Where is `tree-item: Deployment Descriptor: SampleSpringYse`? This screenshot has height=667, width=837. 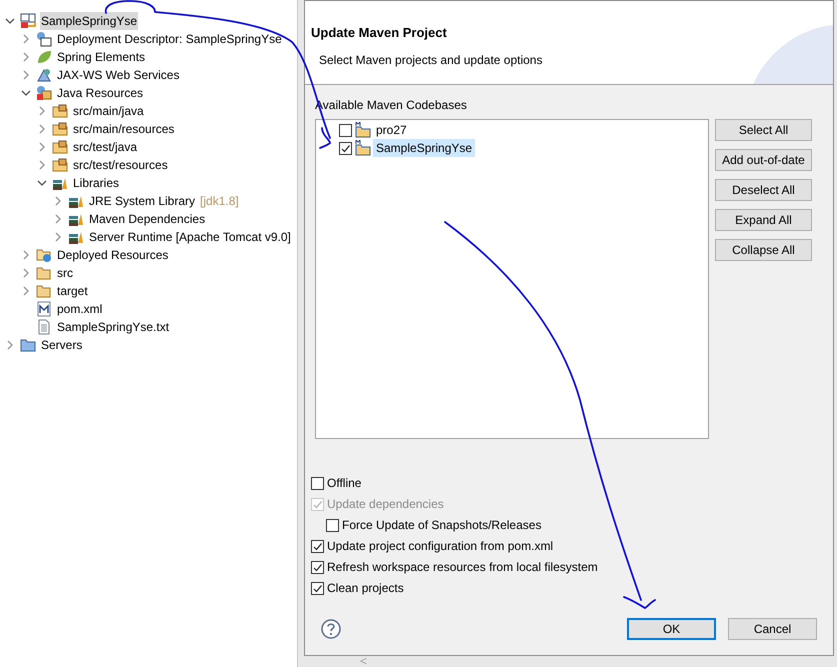 tree-item: Deployment Descriptor: SampleSpringYse is located at coordinates (169, 39).